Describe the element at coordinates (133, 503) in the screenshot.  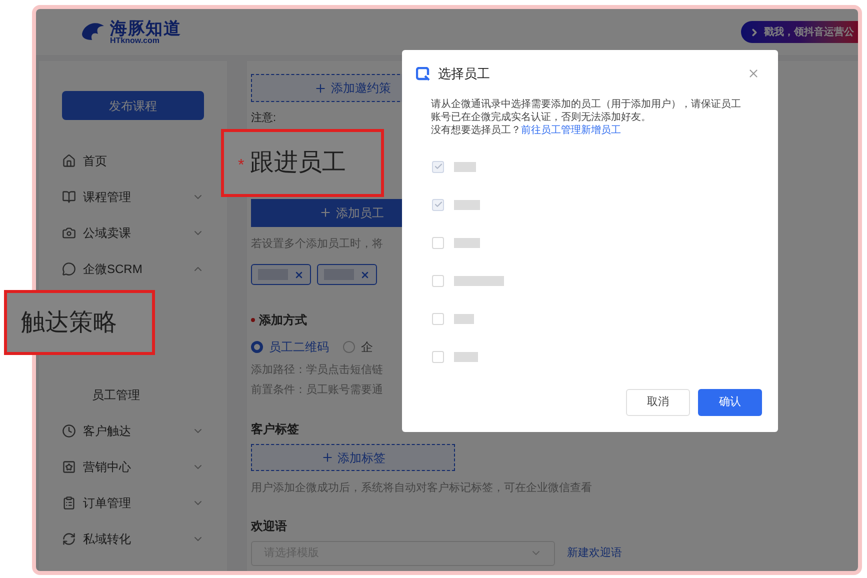
I see `sidebar-menu-item: 订单管理` at that location.